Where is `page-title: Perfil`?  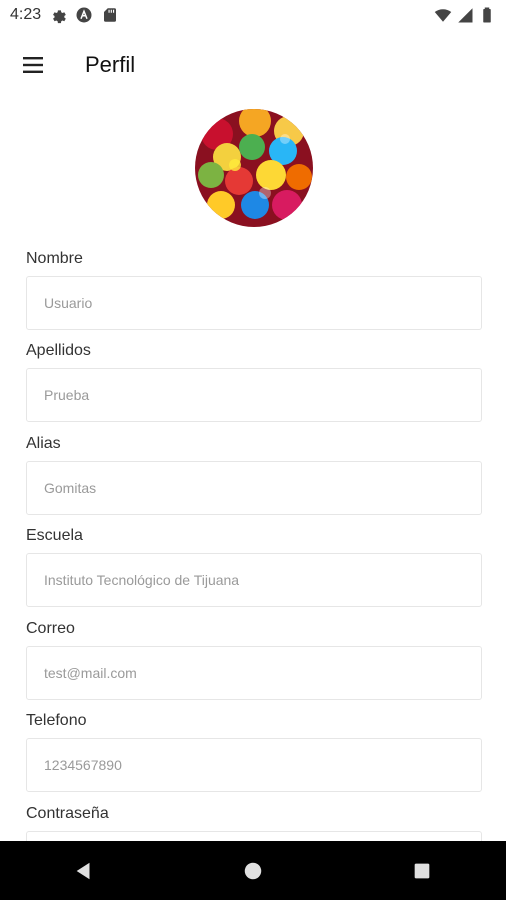 page-title: Perfil is located at coordinates (110, 64).